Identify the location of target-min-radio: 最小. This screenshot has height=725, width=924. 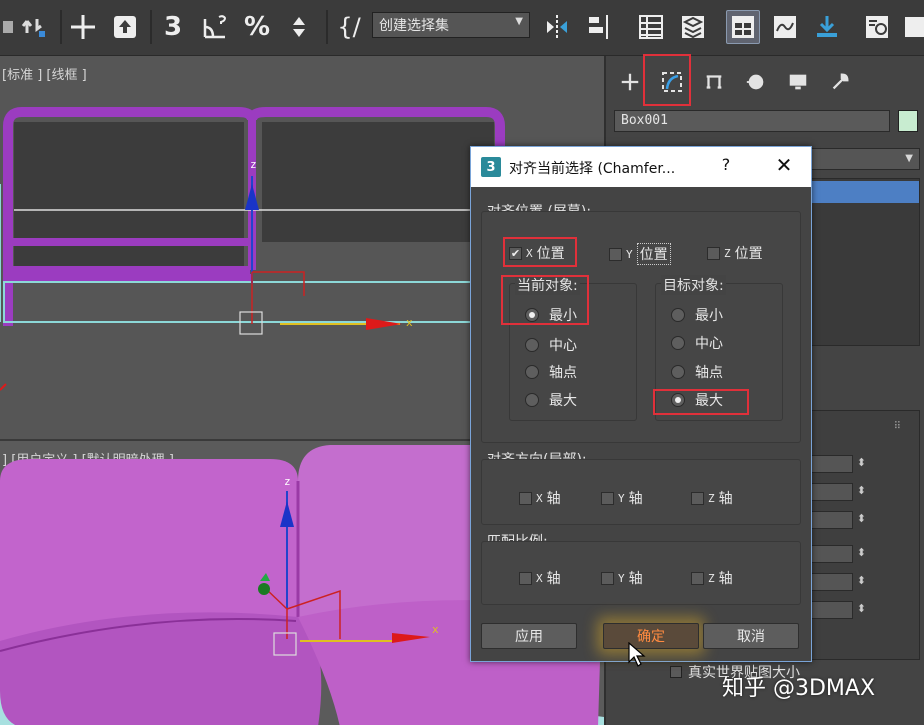
(697, 315).